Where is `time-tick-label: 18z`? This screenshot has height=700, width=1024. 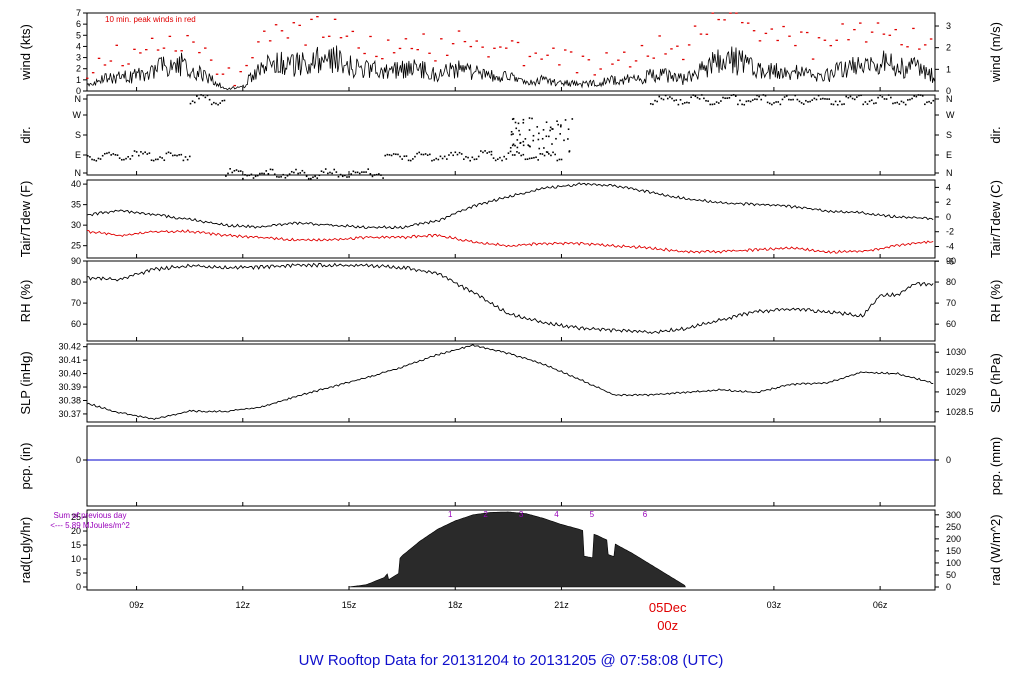 time-tick-label: 18z is located at coordinates (455, 605).